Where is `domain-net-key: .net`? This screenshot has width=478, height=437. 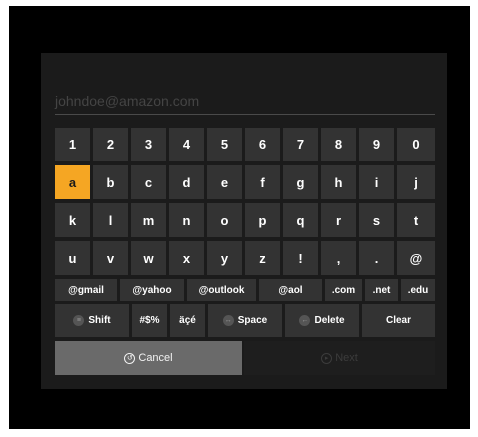 domain-net-key: .net is located at coordinates (381, 290).